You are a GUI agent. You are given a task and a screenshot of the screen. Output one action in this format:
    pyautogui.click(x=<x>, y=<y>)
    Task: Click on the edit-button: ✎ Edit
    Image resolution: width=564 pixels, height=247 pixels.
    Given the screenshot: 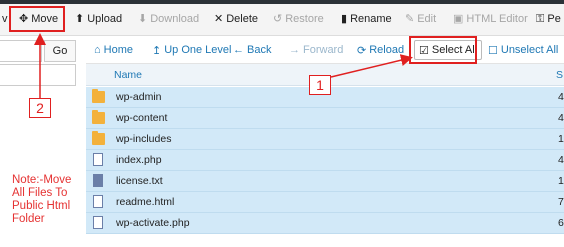 What is the action you would take?
    pyautogui.click(x=420, y=19)
    